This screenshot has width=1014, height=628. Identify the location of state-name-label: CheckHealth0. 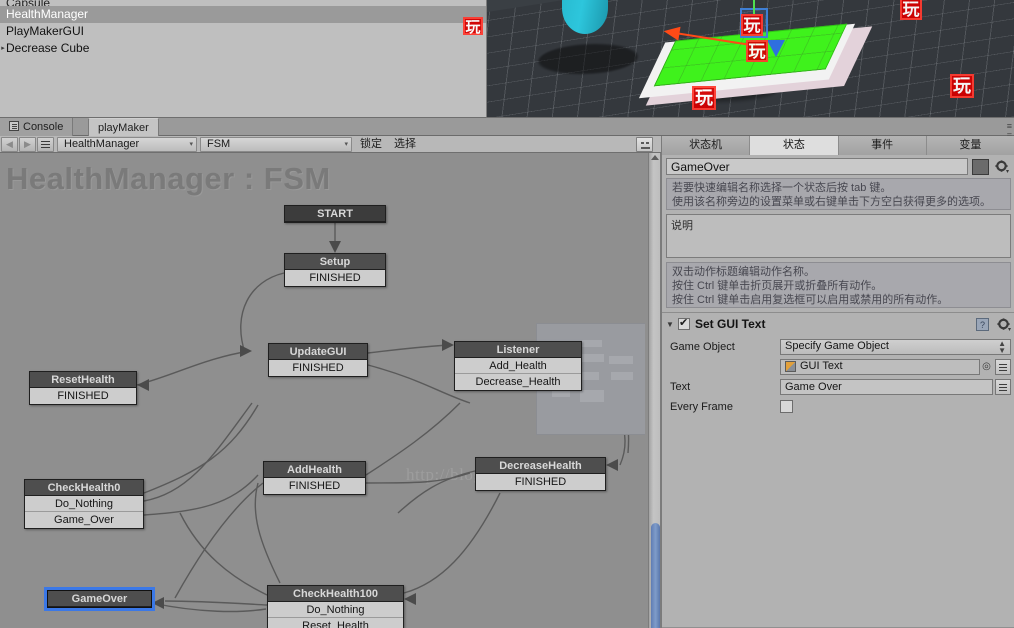
(84, 488).